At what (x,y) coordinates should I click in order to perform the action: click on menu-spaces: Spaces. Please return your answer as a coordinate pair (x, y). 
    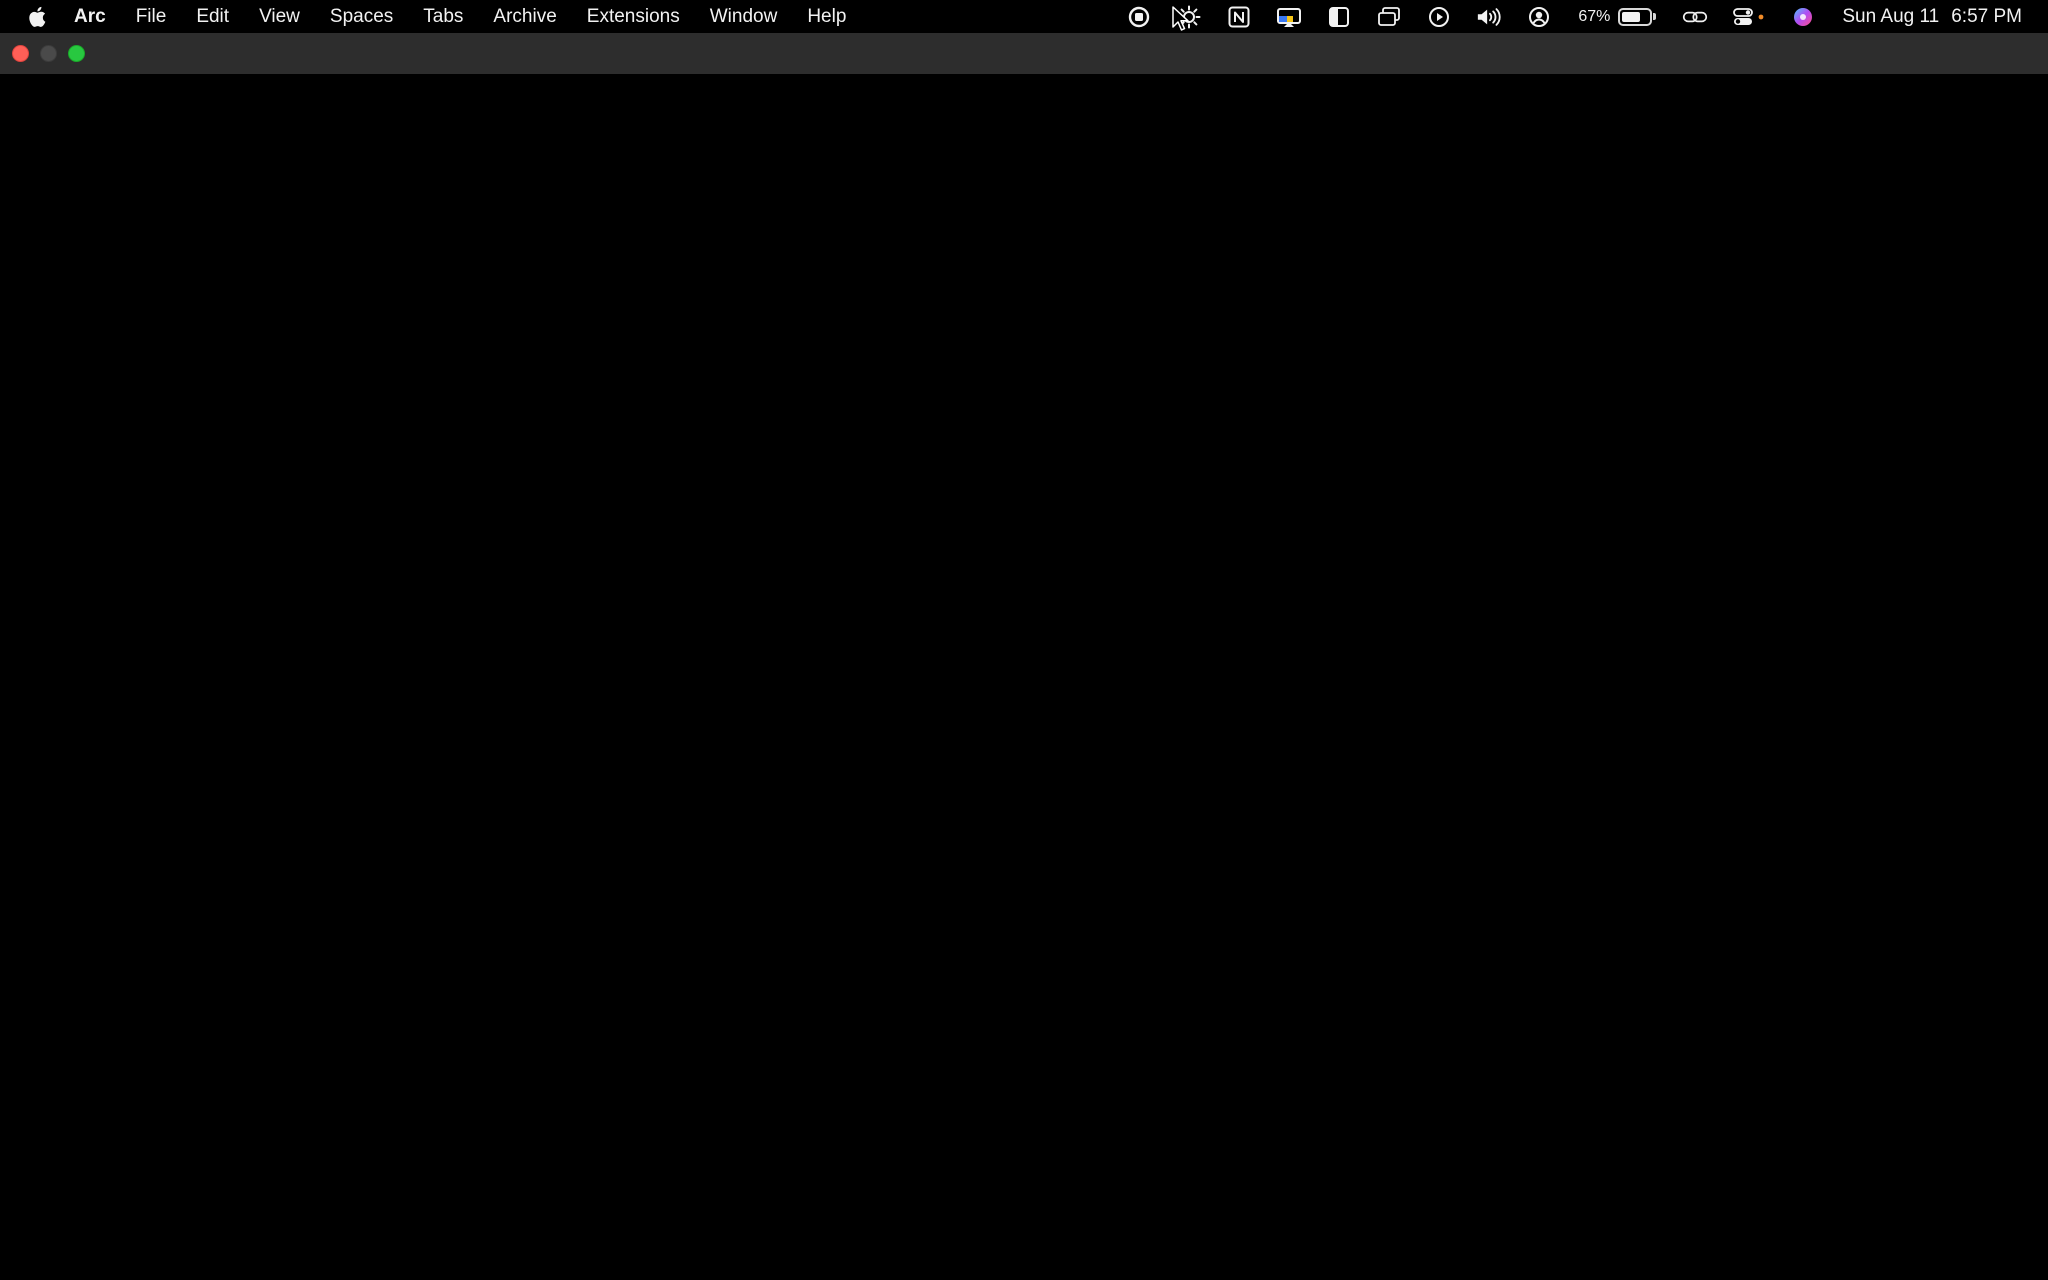
    Looking at the image, I should click on (361, 16).